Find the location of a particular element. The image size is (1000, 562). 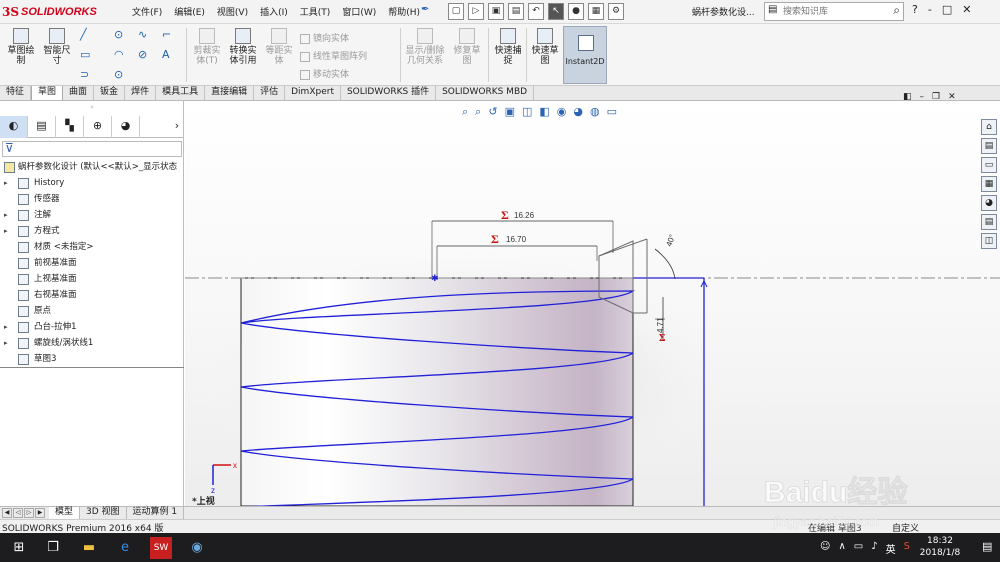

viewport-maximize-icon: ❐ is located at coordinates (936, 97).